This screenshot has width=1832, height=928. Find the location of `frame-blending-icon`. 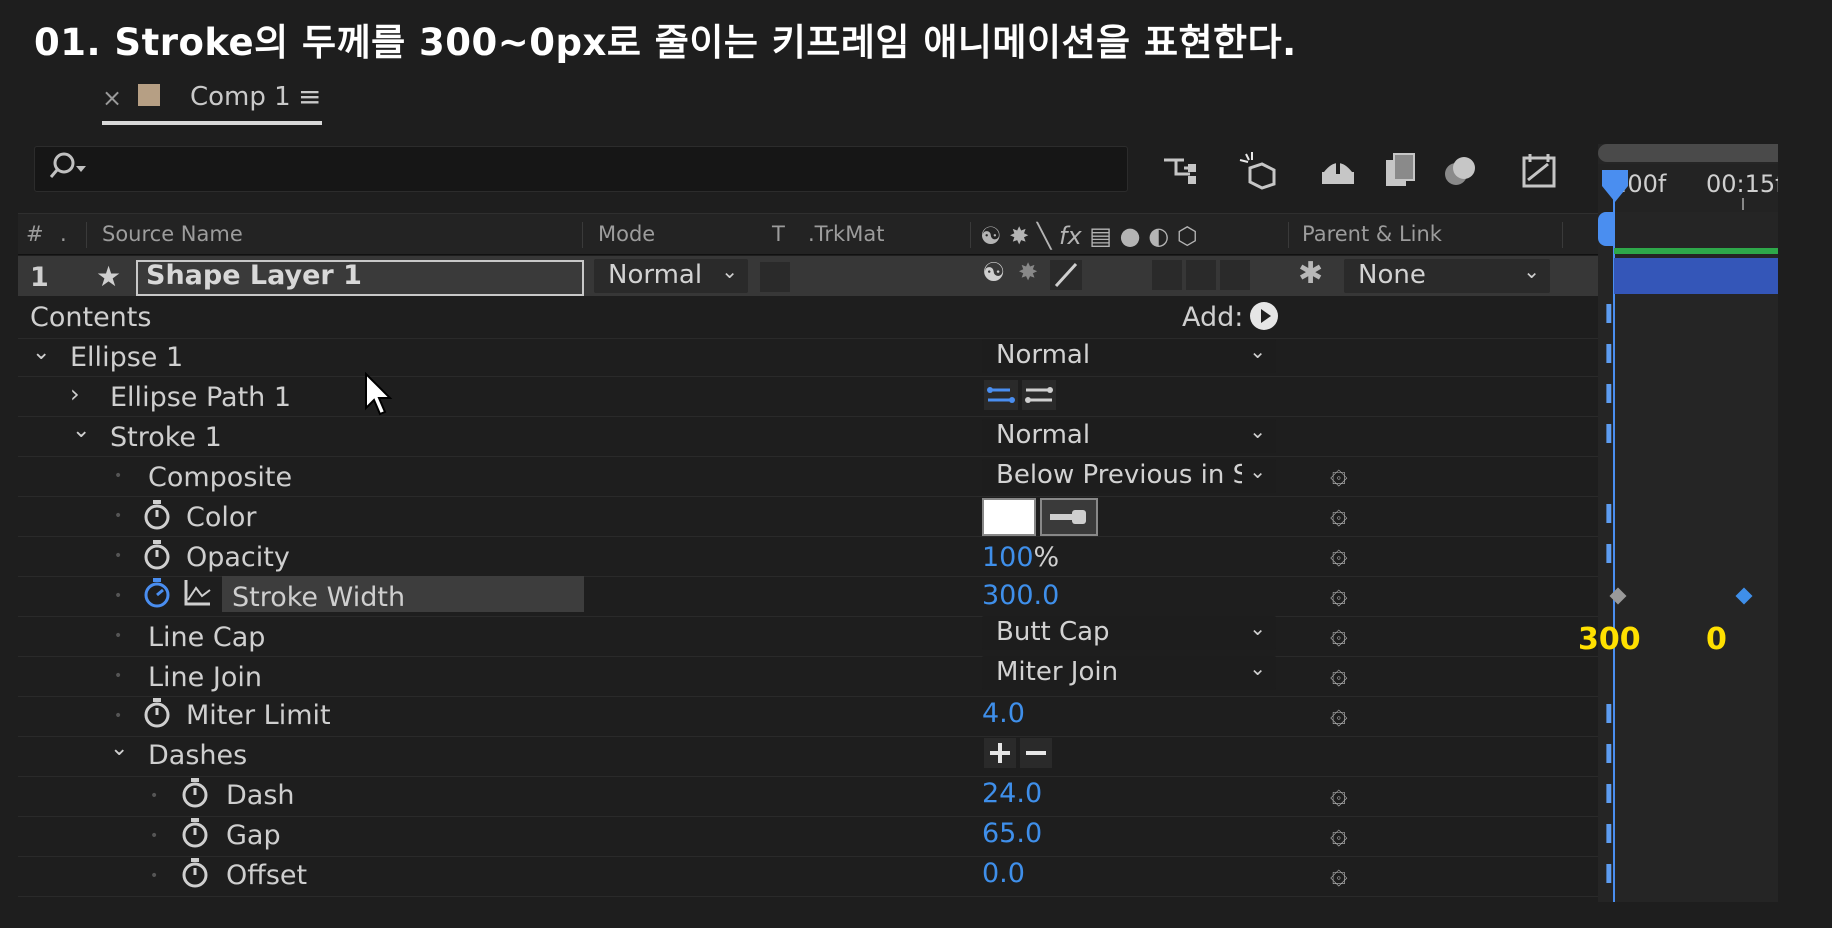

frame-blending-icon is located at coordinates (1402, 170).